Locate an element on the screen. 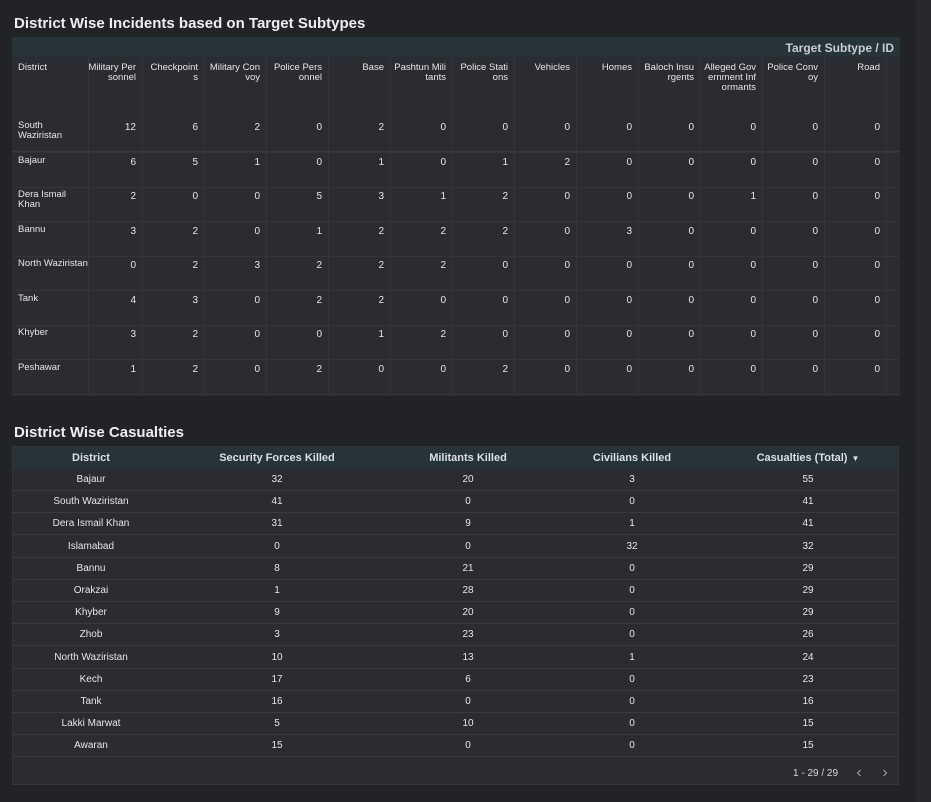 Image resolution: width=931 pixels, height=802 pixels. pivot-column-header: Alleged Government Informants is located at coordinates (730, 78).